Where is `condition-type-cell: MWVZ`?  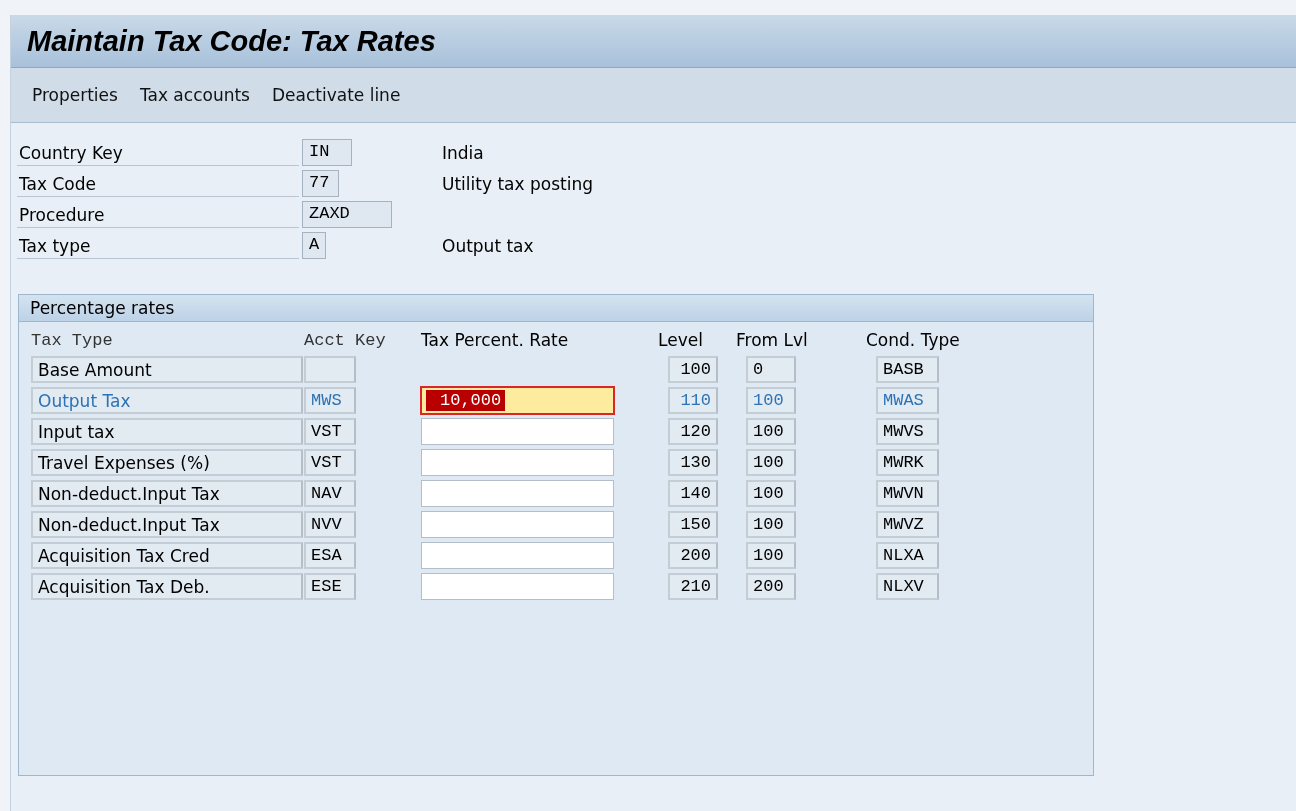
condition-type-cell: MWVZ is located at coordinates (907, 524).